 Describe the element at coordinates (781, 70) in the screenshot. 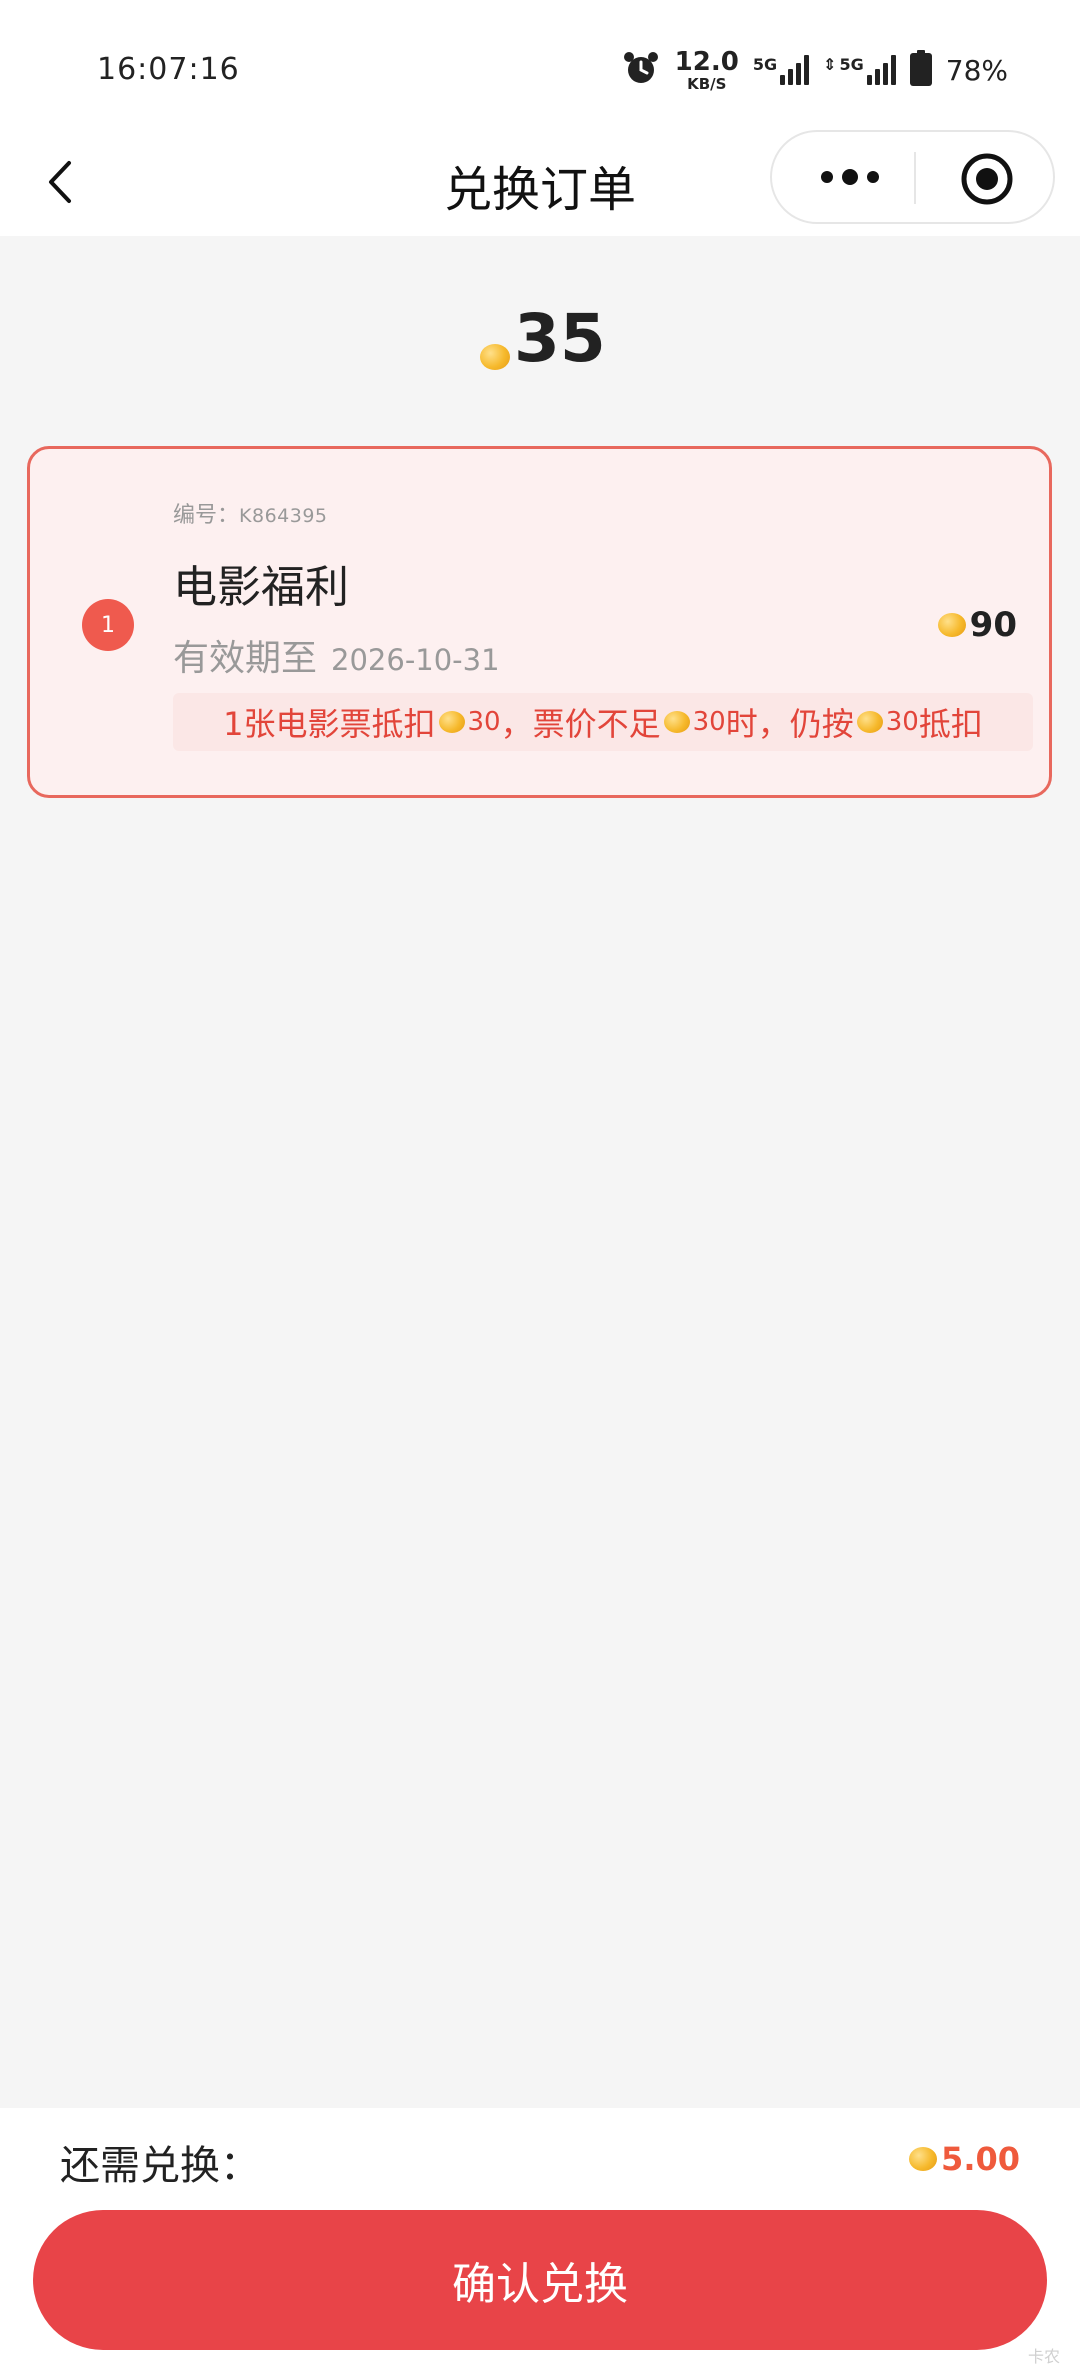

I see `signal-1-icon: 5G` at that location.